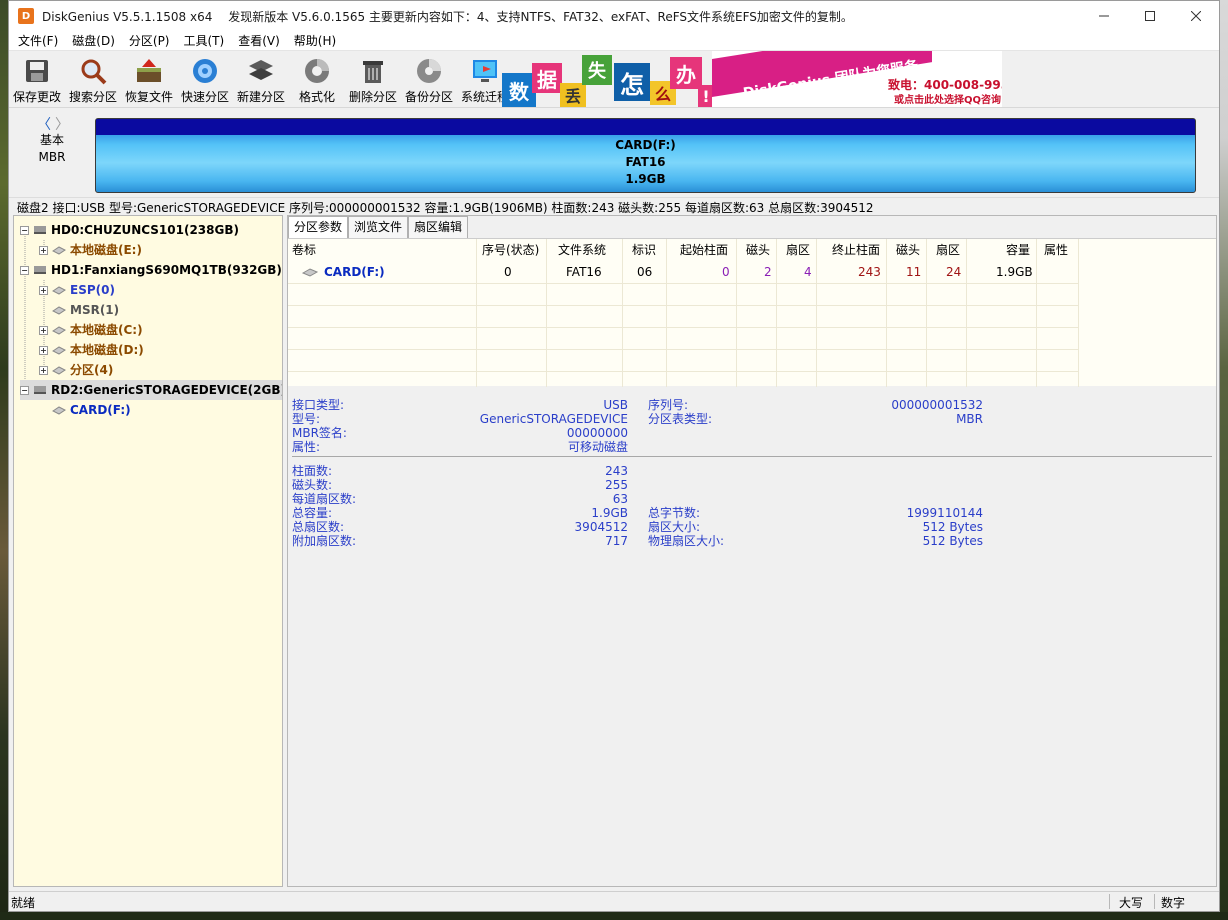 The image size is (1228, 920). What do you see at coordinates (726, 272) in the screenshot?
I see `cell-start-cylinder: 0` at bounding box center [726, 272].